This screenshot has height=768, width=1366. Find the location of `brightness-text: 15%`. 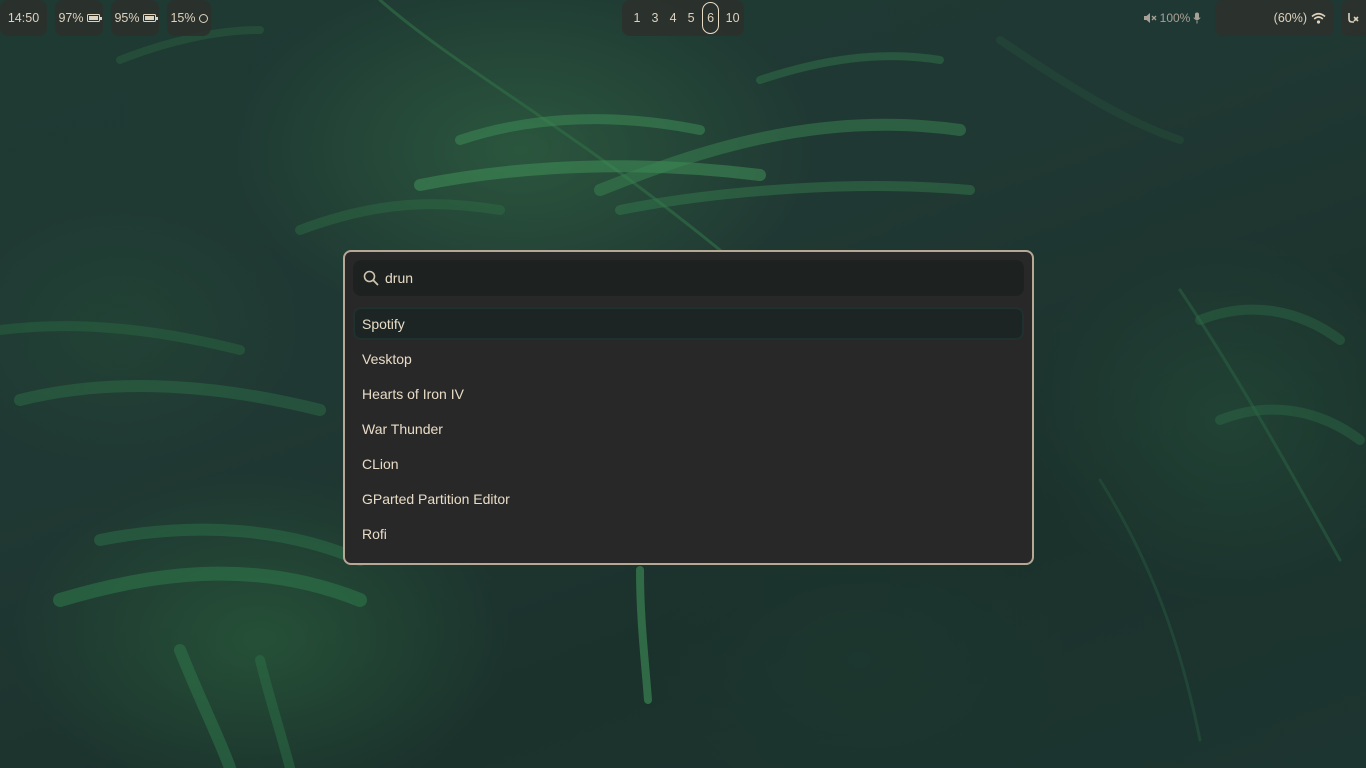

brightness-text: 15% is located at coordinates (183, 18).